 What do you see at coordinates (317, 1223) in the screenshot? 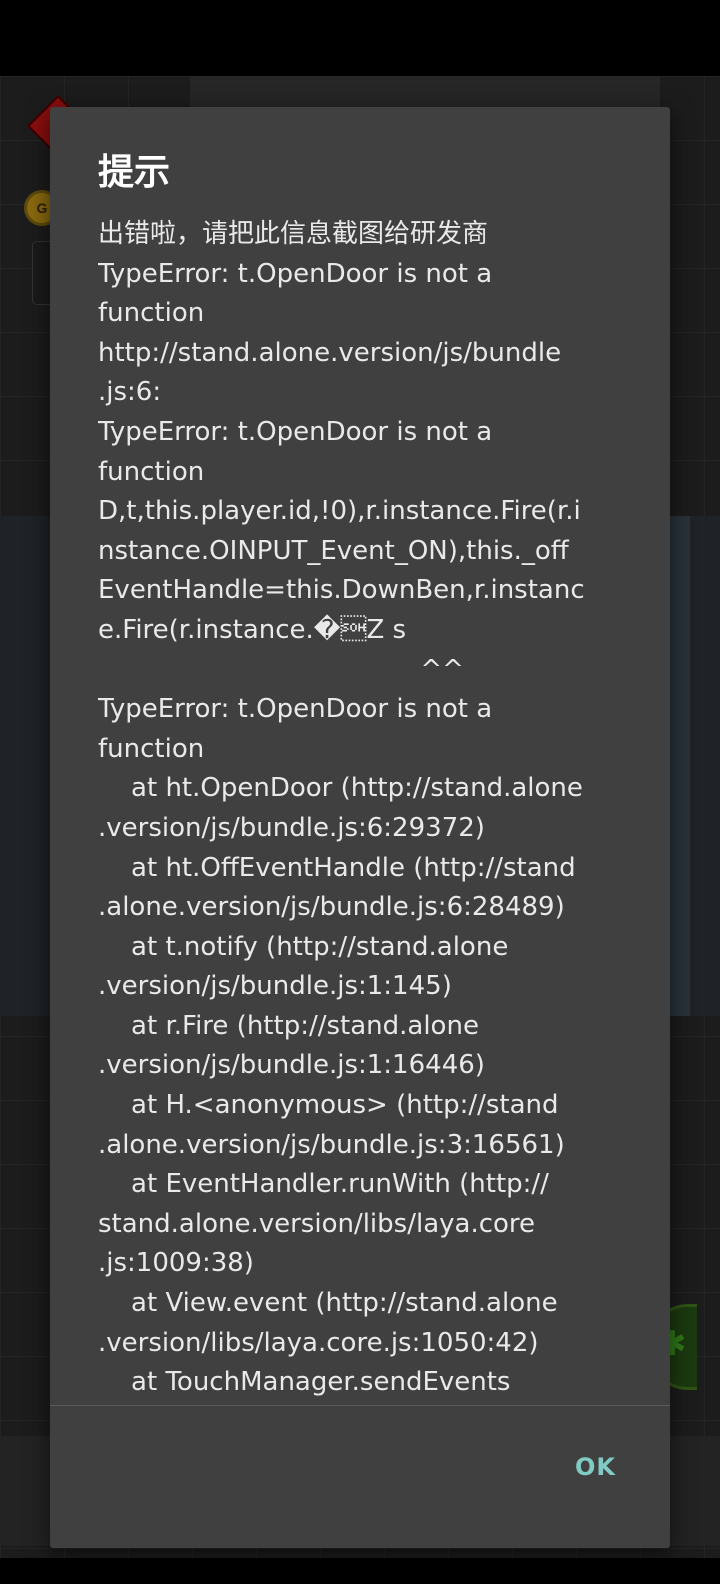
I see `message-line: stand.alone.version/libs/laya.core` at bounding box center [317, 1223].